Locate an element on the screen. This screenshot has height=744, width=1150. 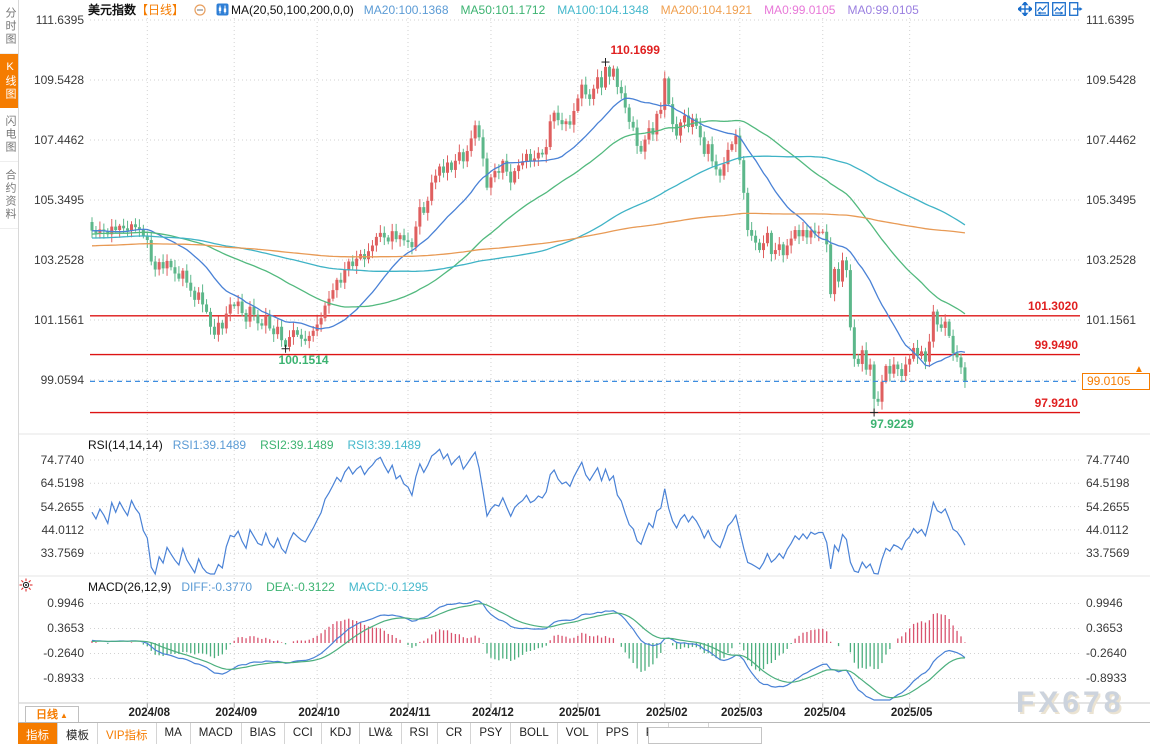
current-price-box: 99.0105 is located at coordinates (1116, 382).